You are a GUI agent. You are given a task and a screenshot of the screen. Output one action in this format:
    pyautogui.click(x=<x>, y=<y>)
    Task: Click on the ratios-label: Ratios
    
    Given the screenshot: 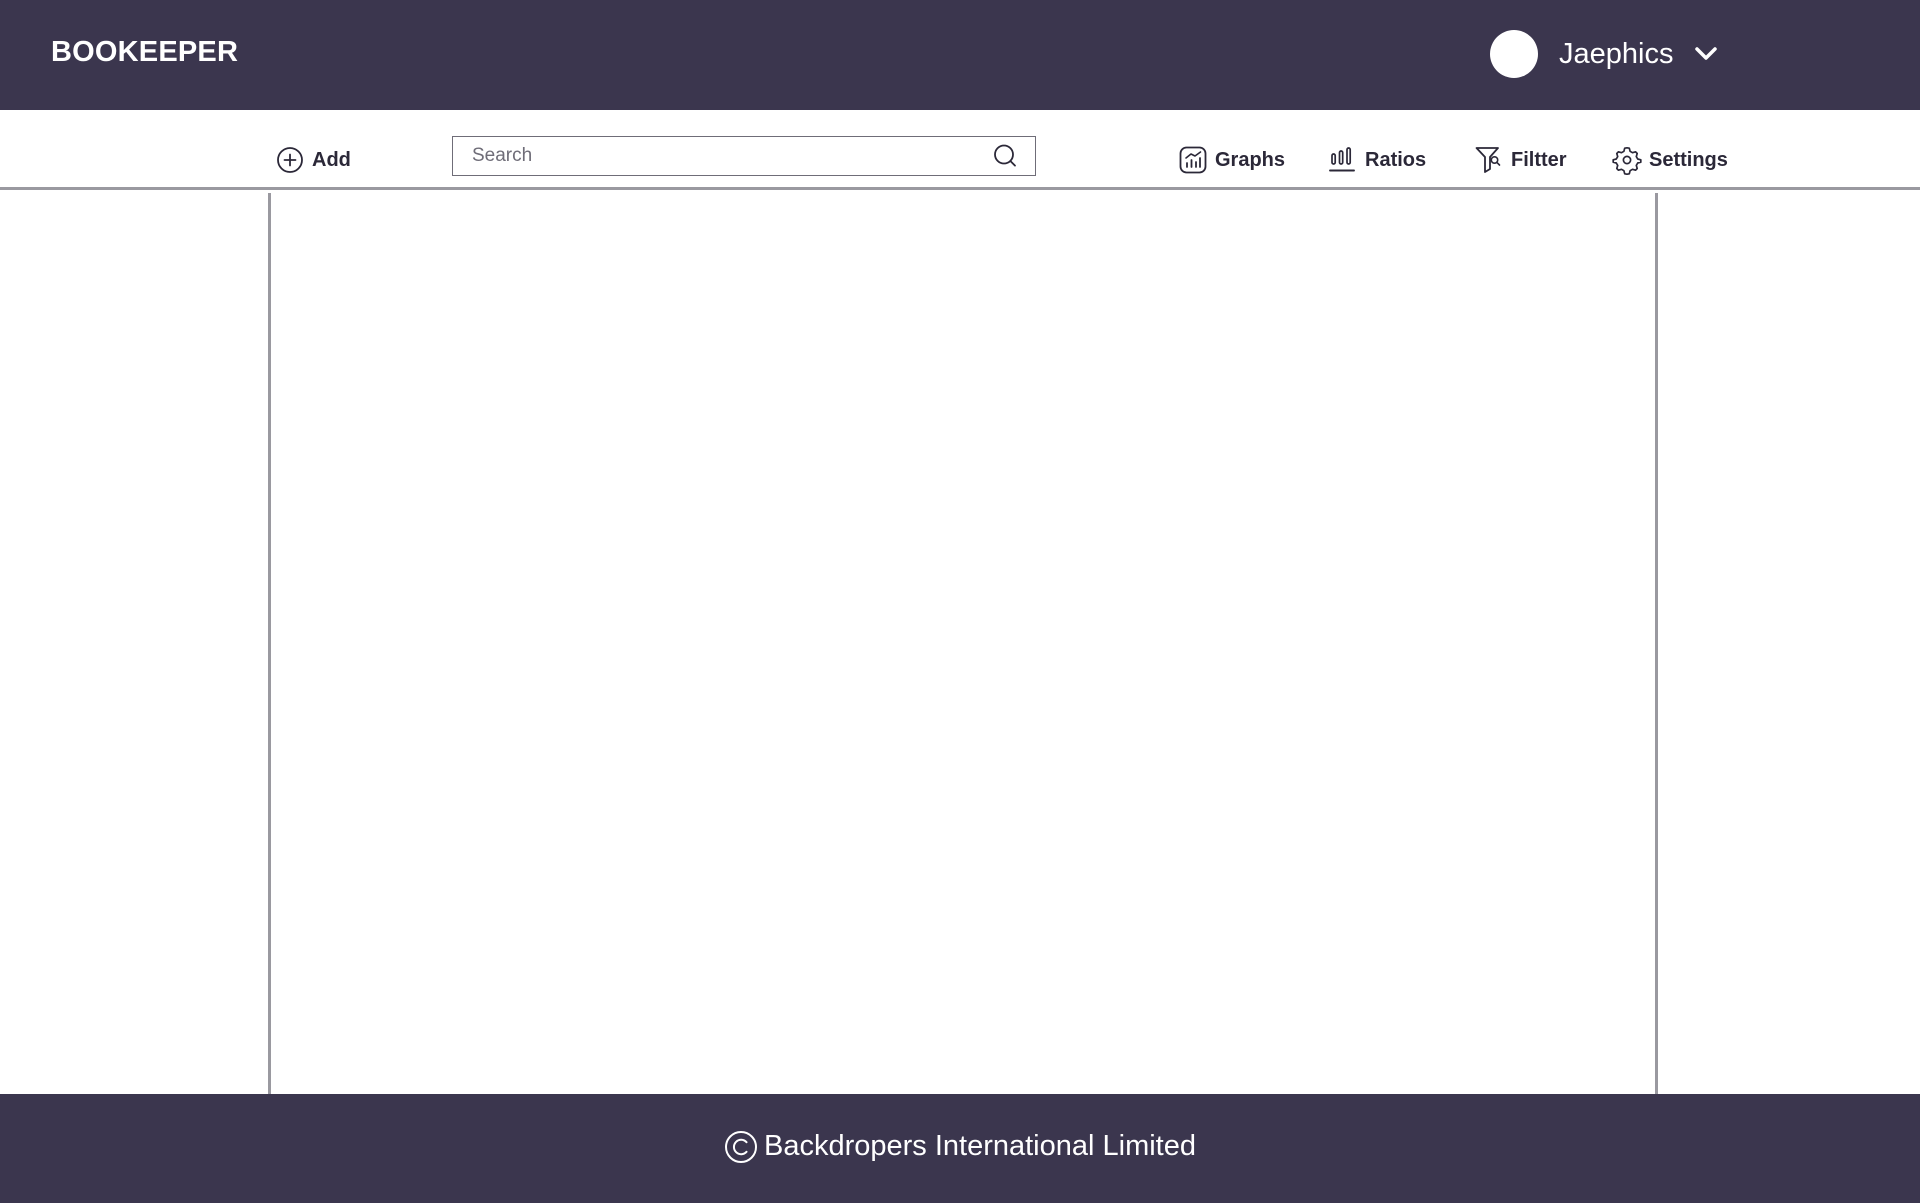 What is the action you would take?
    pyautogui.click(x=1396, y=159)
    